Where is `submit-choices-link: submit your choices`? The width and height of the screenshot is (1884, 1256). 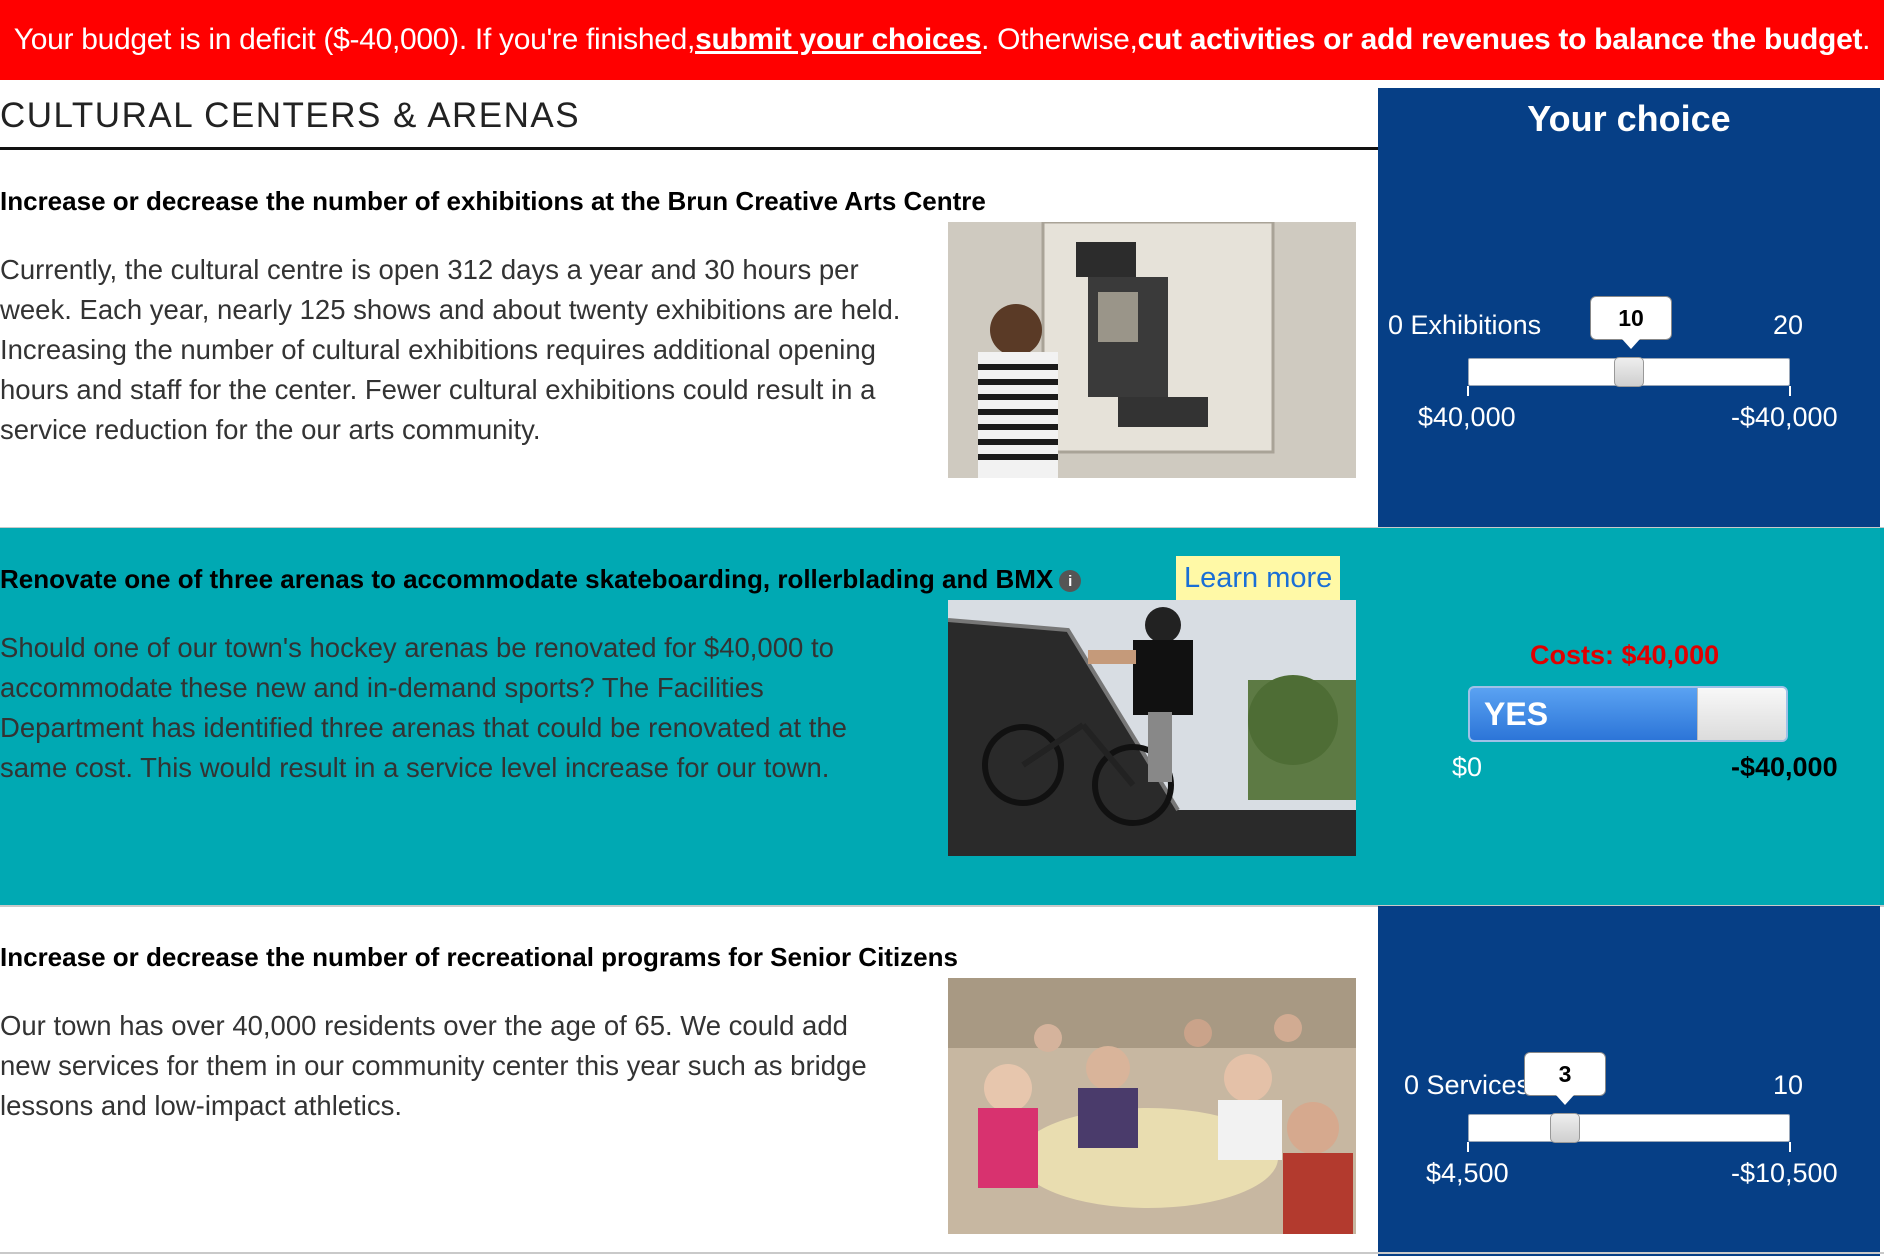
submit-choices-link: submit your choices is located at coordinates (838, 40).